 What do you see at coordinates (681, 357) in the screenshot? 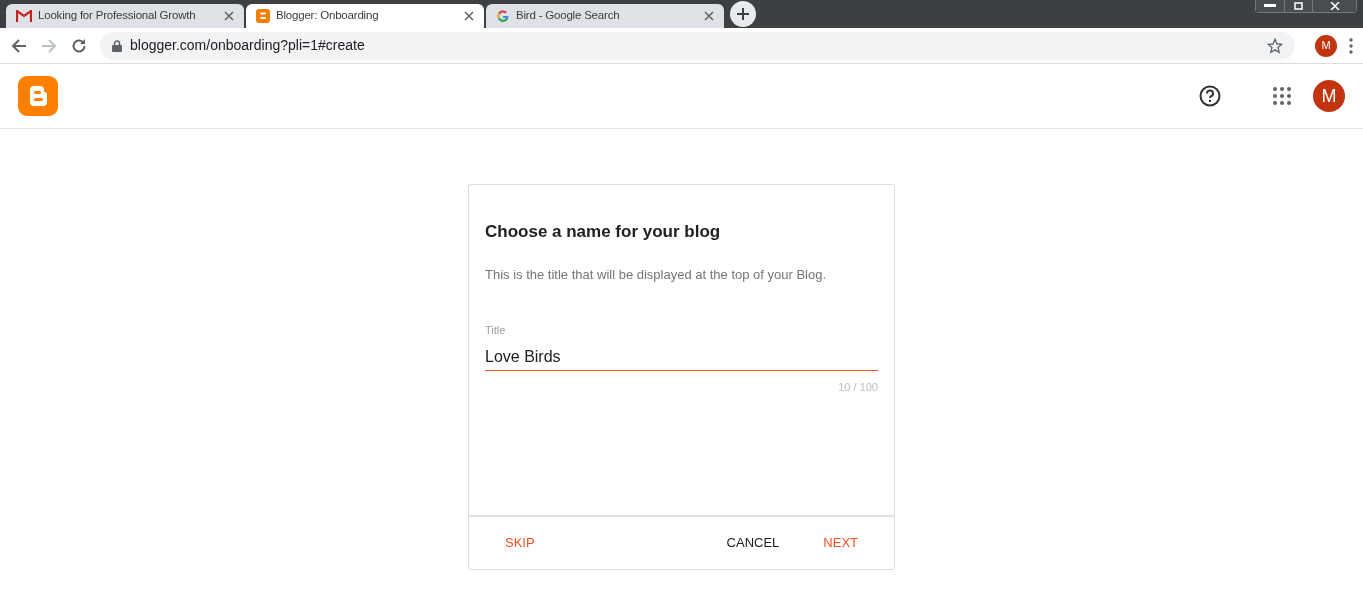
I see `title-input: Love Birds` at bounding box center [681, 357].